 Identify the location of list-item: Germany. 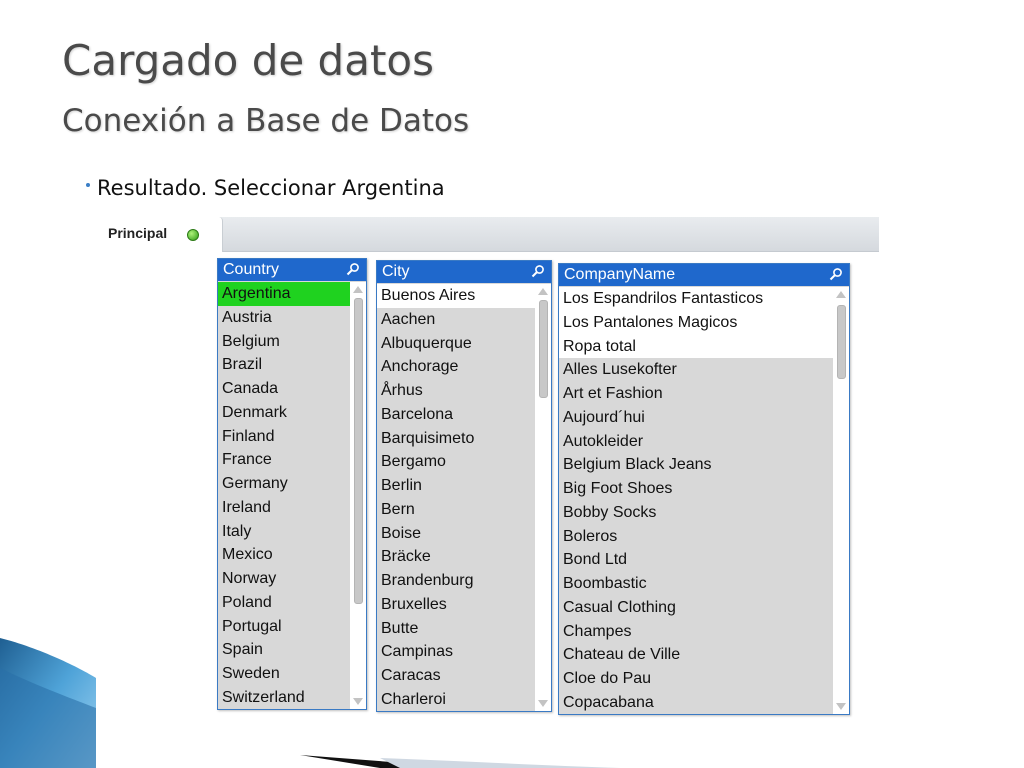
(284, 484).